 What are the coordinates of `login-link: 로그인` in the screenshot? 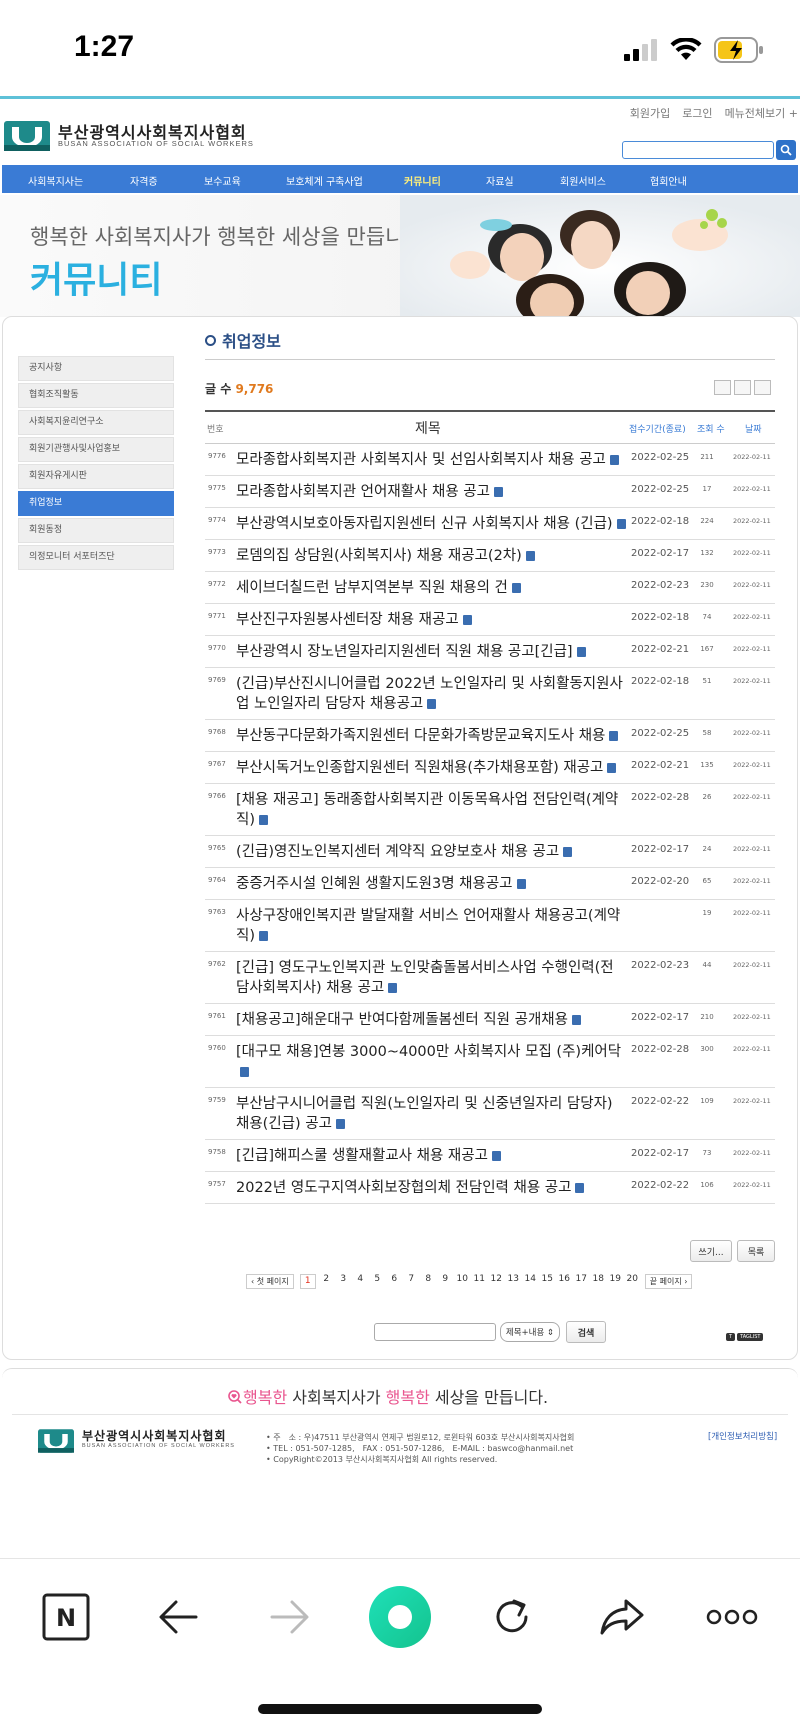 It's located at (697, 113).